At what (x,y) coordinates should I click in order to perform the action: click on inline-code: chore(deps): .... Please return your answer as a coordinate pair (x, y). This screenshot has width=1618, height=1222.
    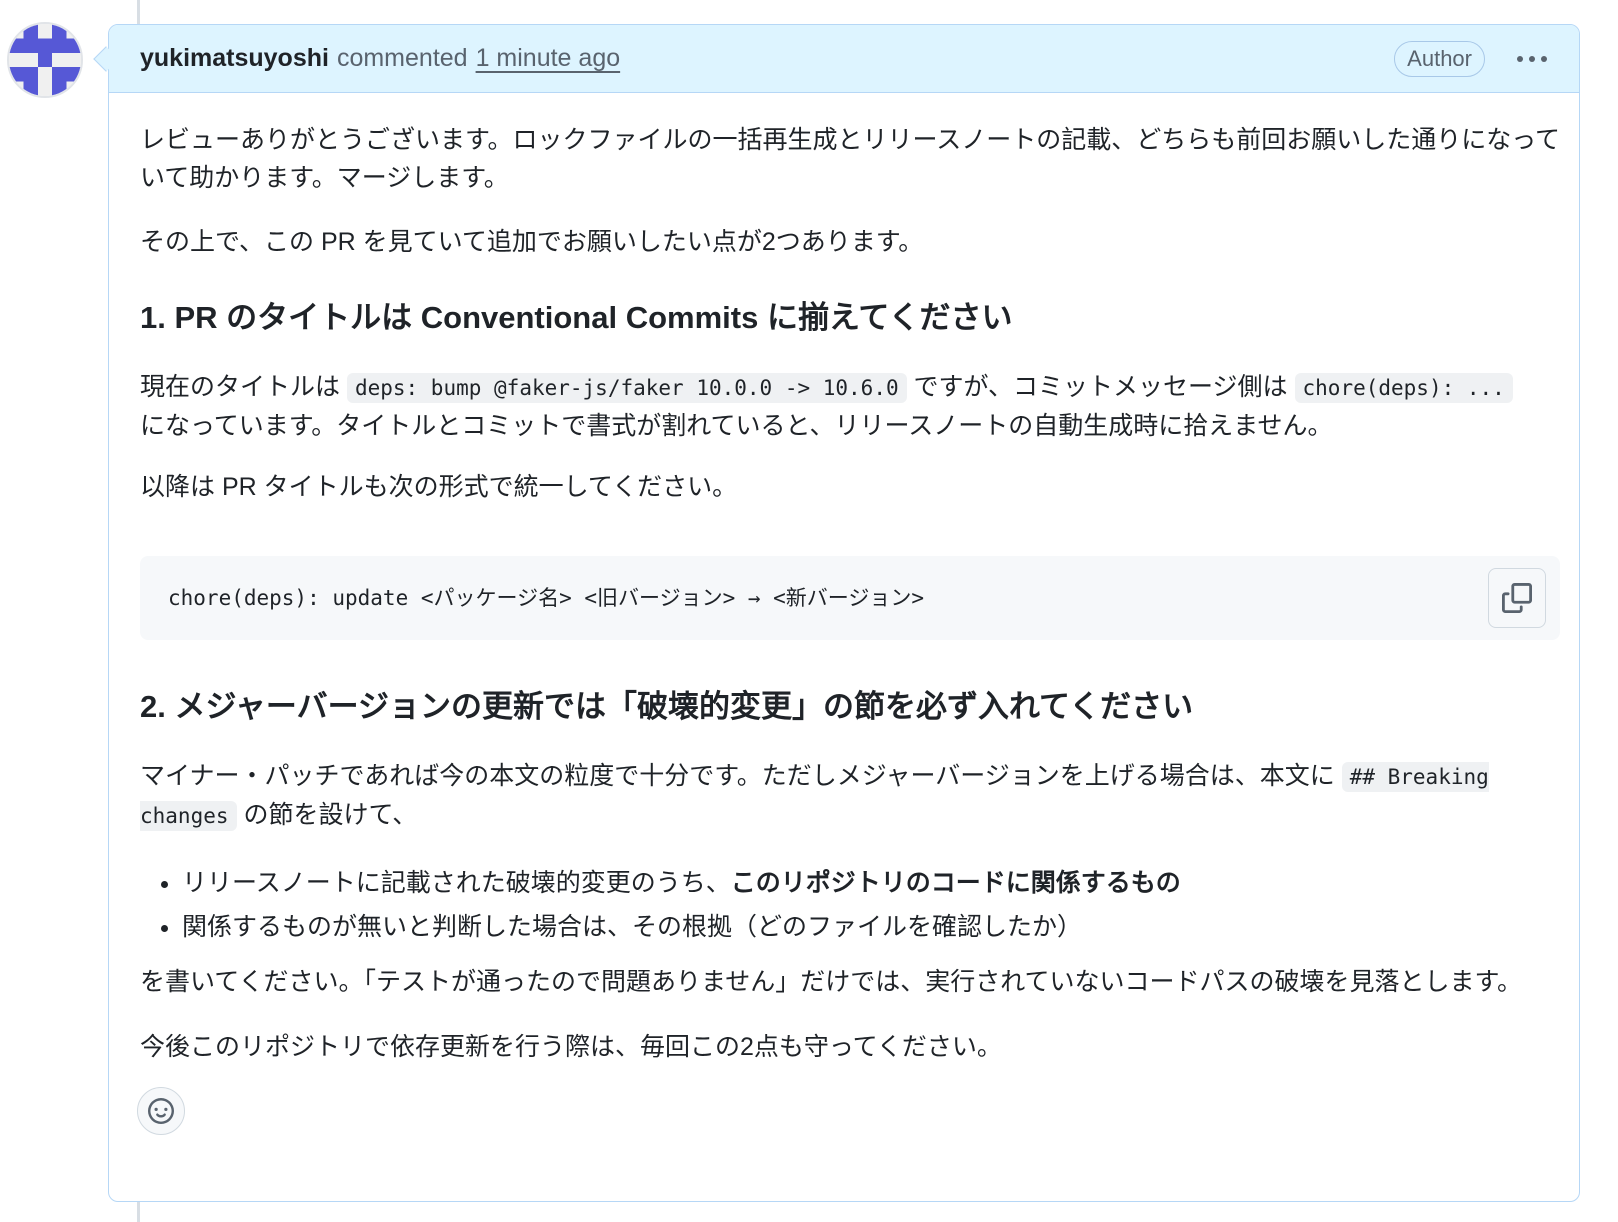
    Looking at the image, I should click on (1403, 388).